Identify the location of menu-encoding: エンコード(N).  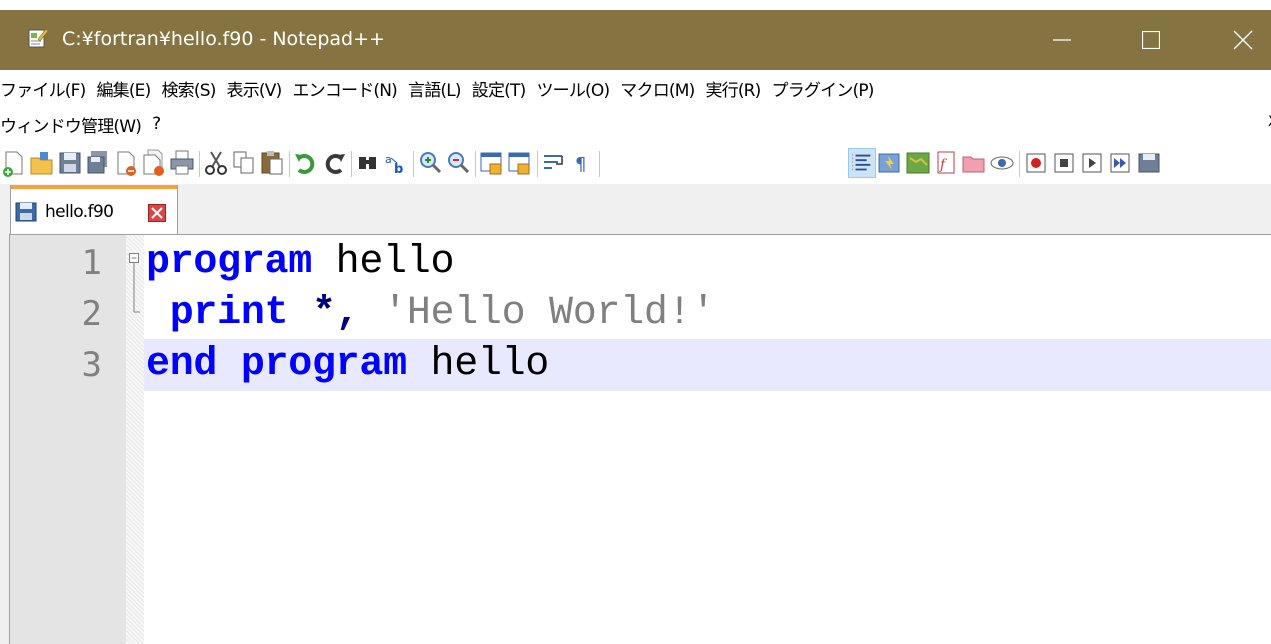
(347, 88).